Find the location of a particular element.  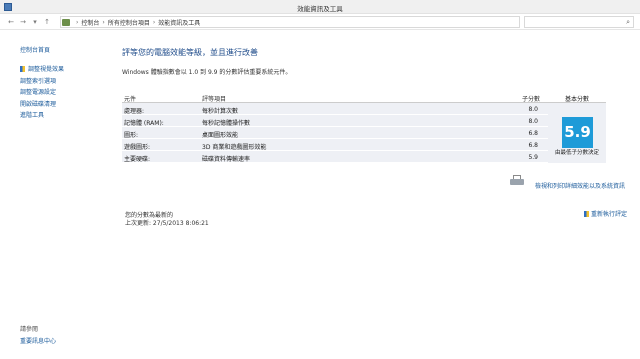

table-row: 記憶體 (RAM): 每秒記憶體操作數 8.0 is located at coordinates (335, 121).